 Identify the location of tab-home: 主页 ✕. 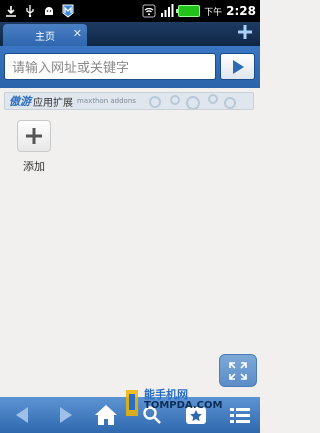
(45, 35).